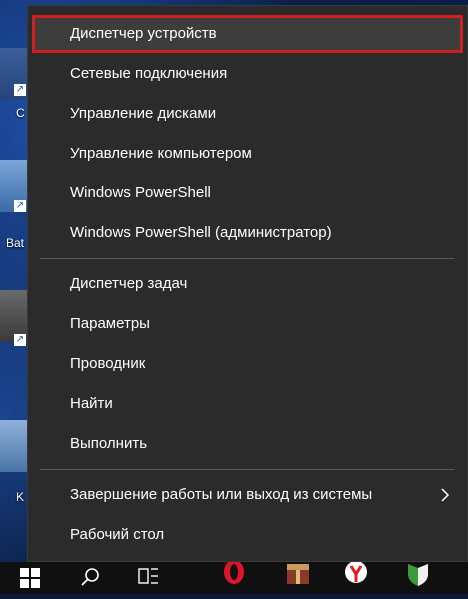 This screenshot has width=468, height=599. Describe the element at coordinates (149, 578) in the screenshot. I see `task-view-icon` at that location.